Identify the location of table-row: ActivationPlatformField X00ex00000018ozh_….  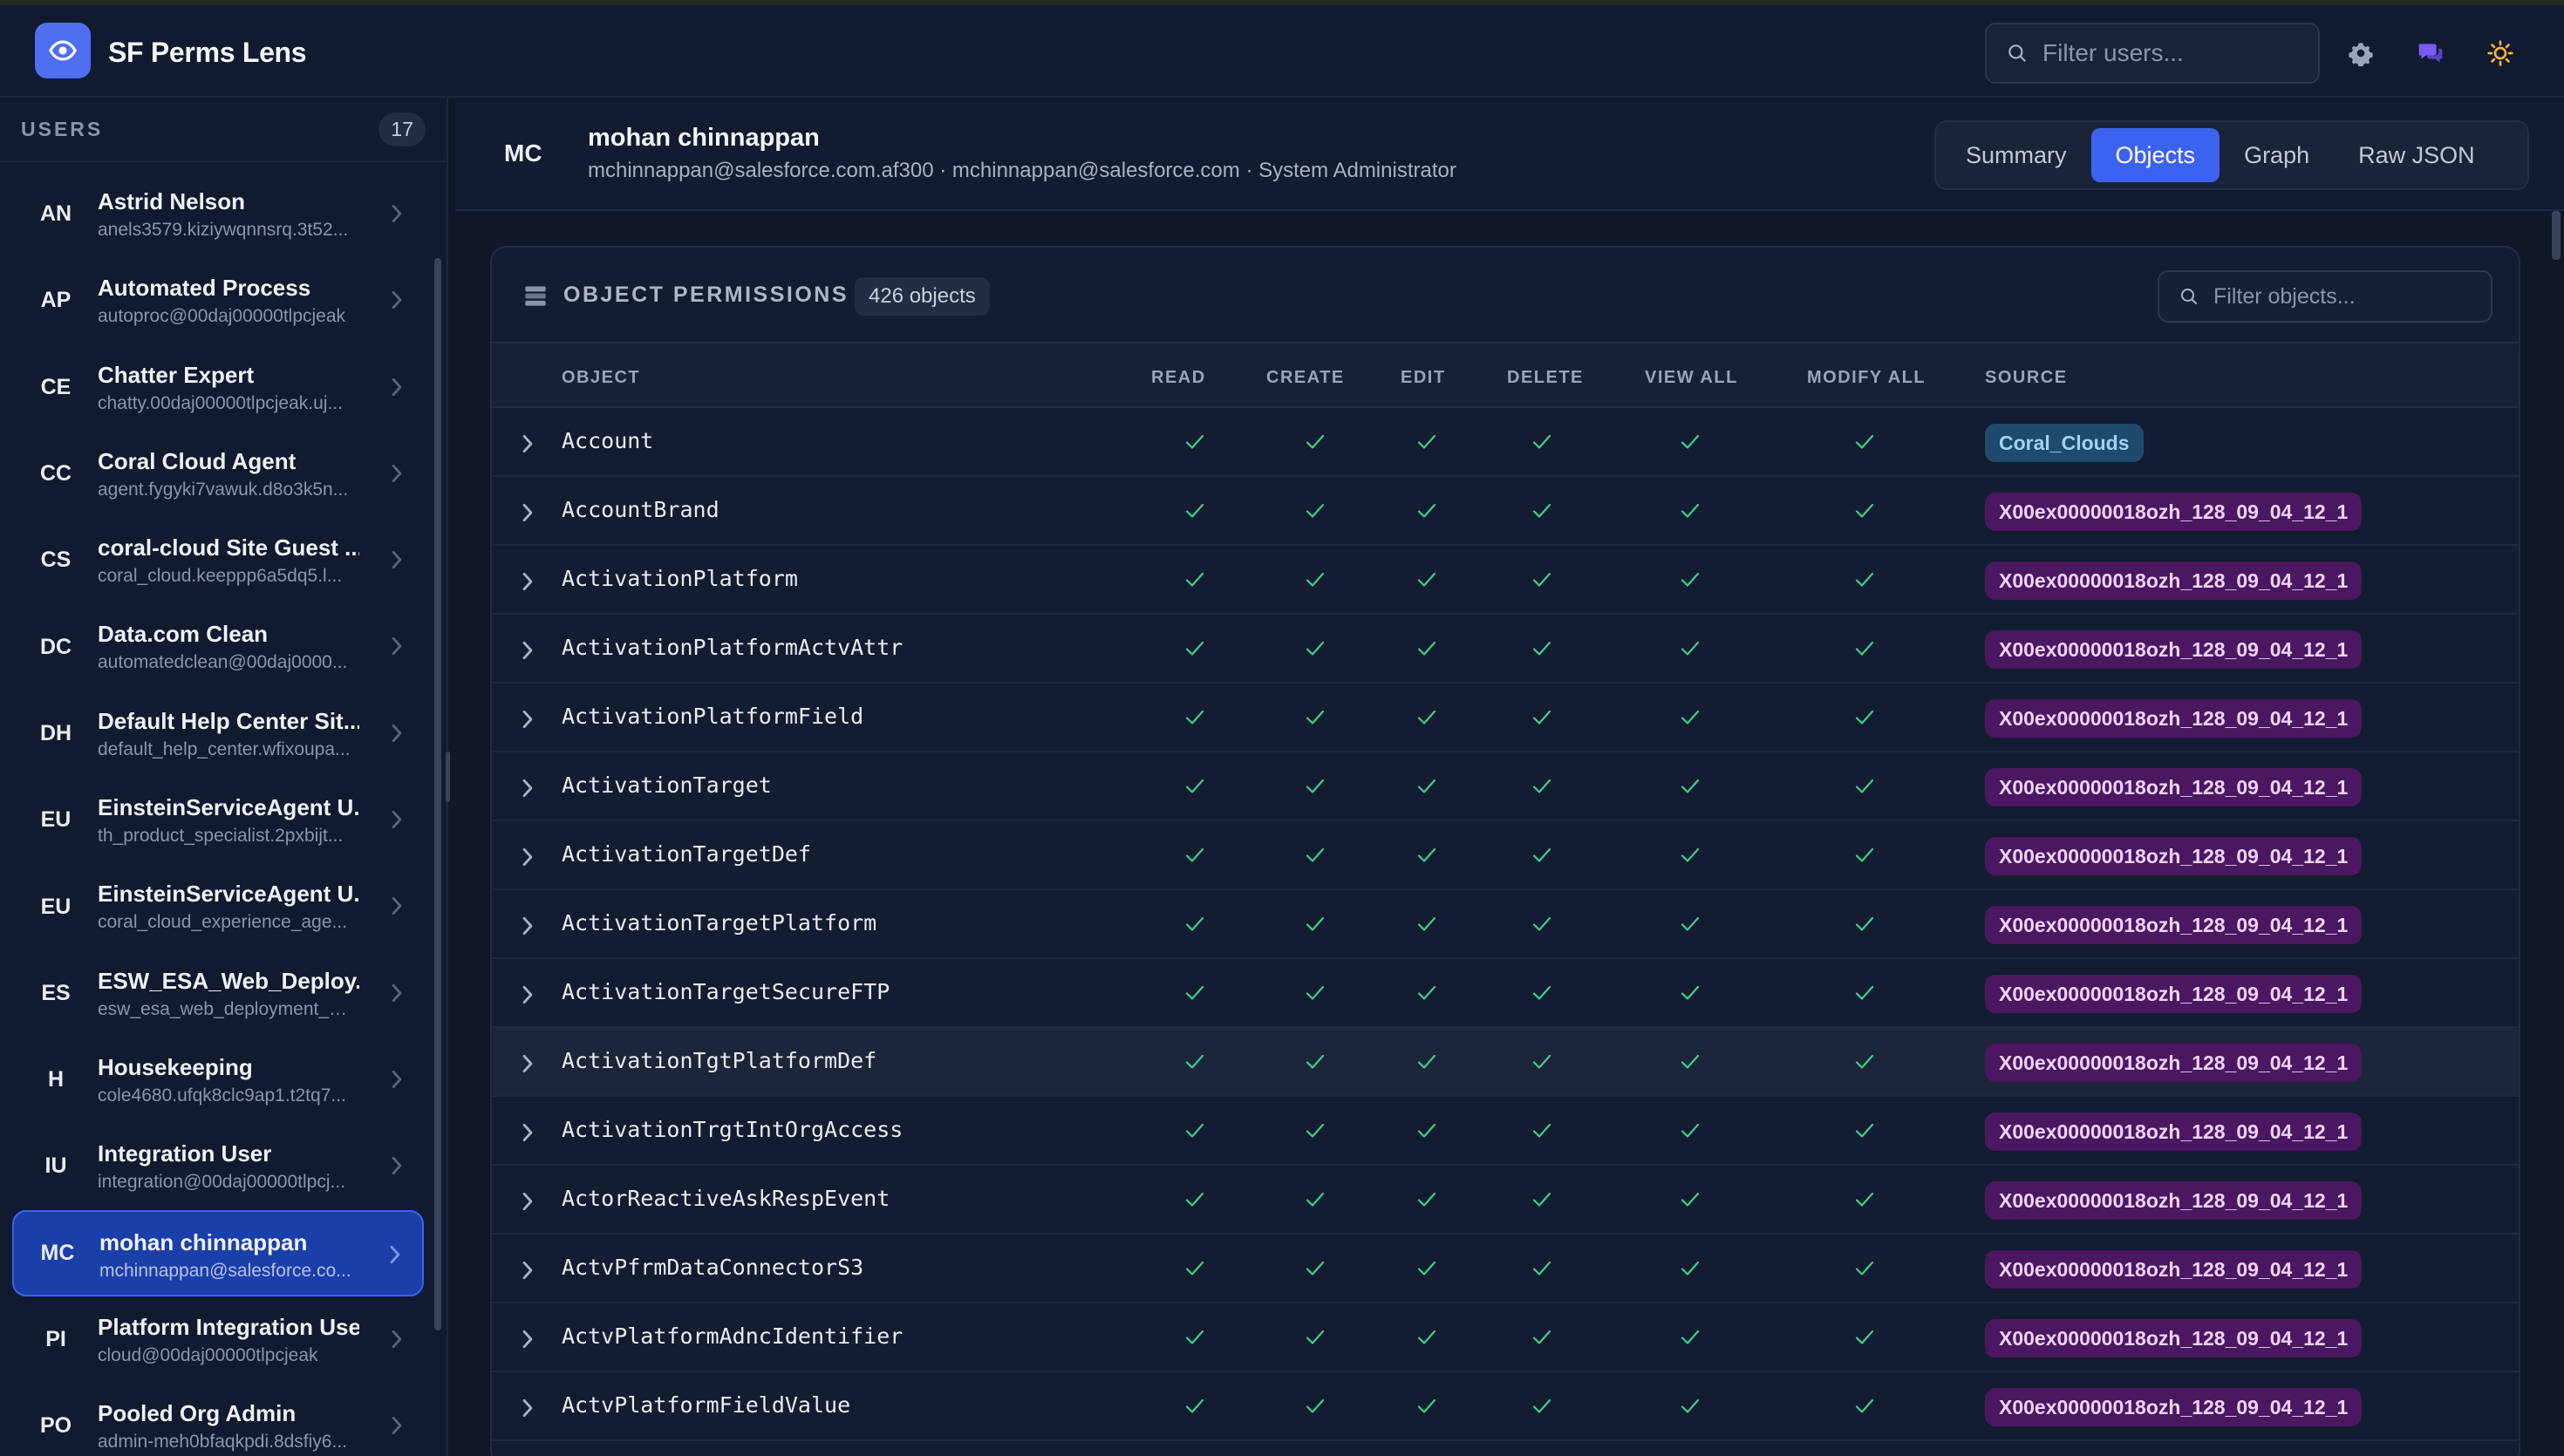
(1505, 718).